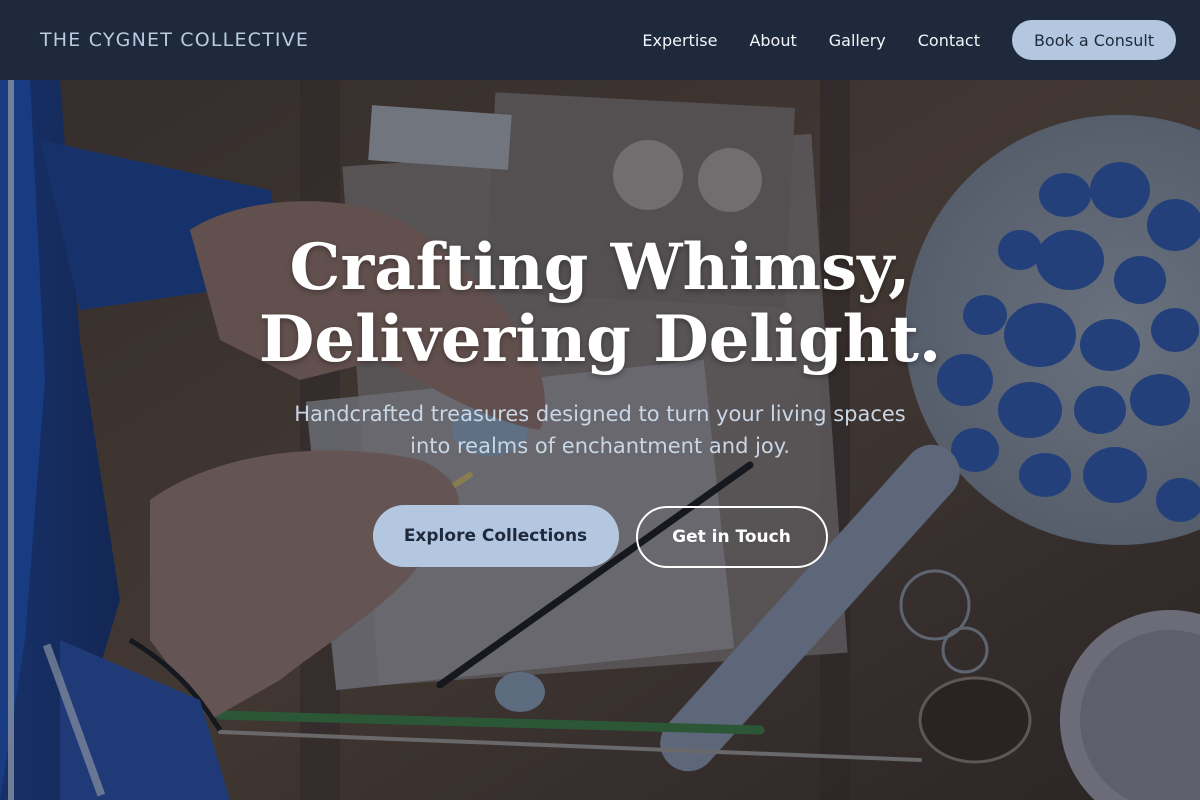 This screenshot has width=1200, height=800. Describe the element at coordinates (600, 339) in the screenshot. I see `hero-title-line-2: Delivering Delight.` at that location.